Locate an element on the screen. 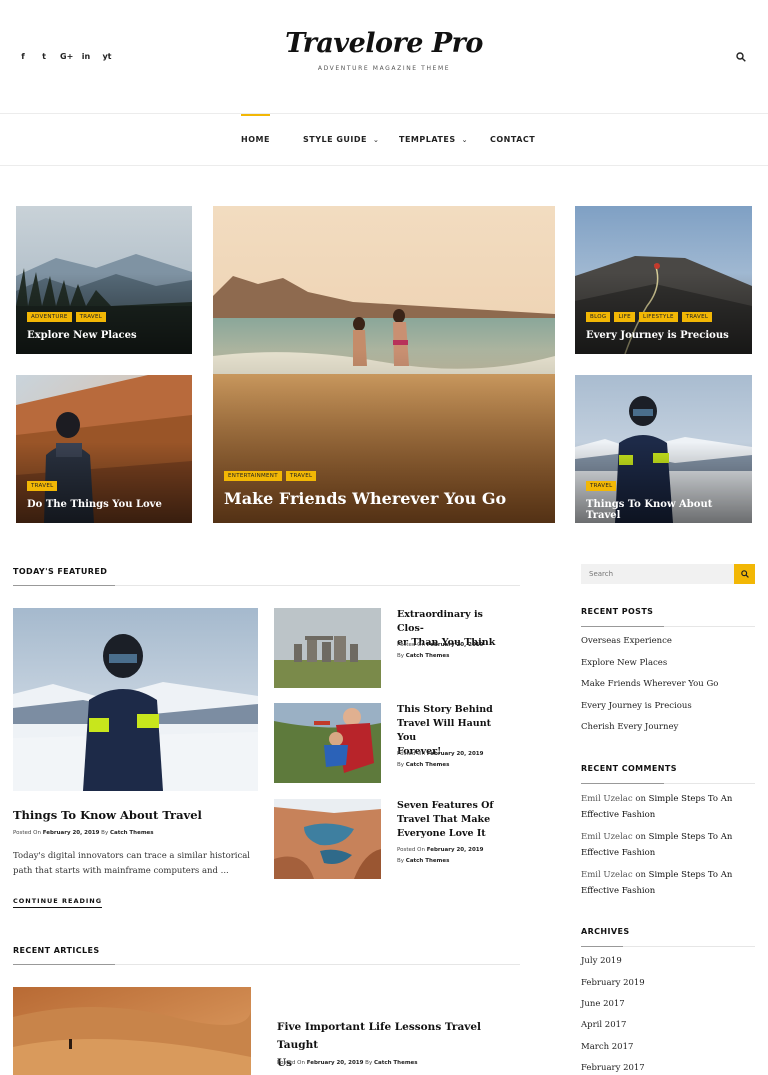 The height and width of the screenshot is (1075, 768). card-title: Every Journey is Precious is located at coordinates (665, 335).